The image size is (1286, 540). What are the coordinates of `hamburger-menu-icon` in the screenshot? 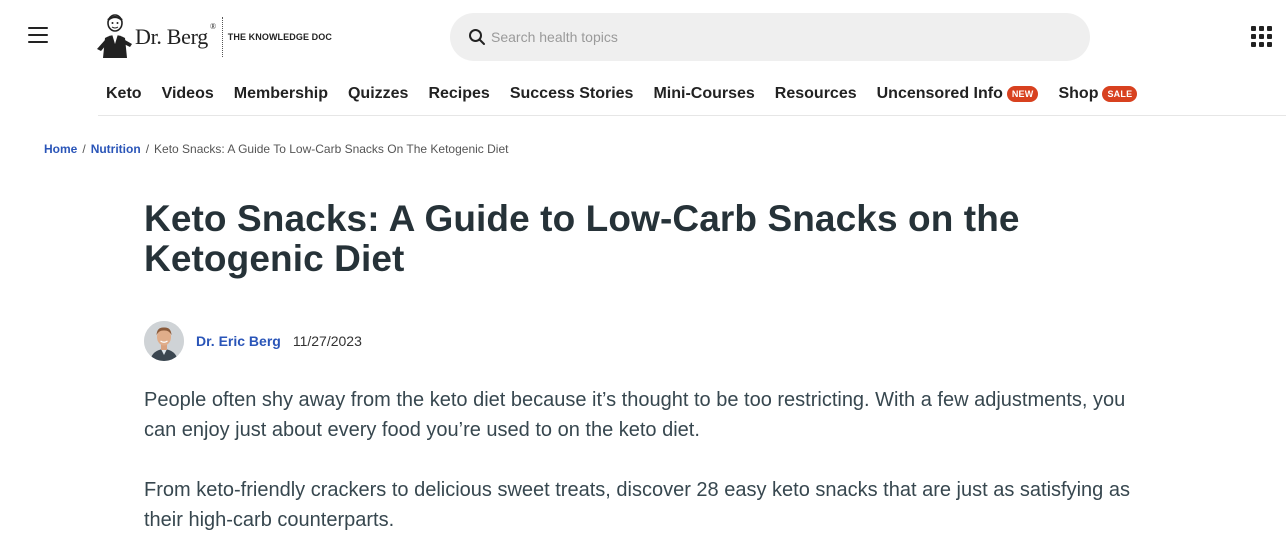 It's located at (38, 36).